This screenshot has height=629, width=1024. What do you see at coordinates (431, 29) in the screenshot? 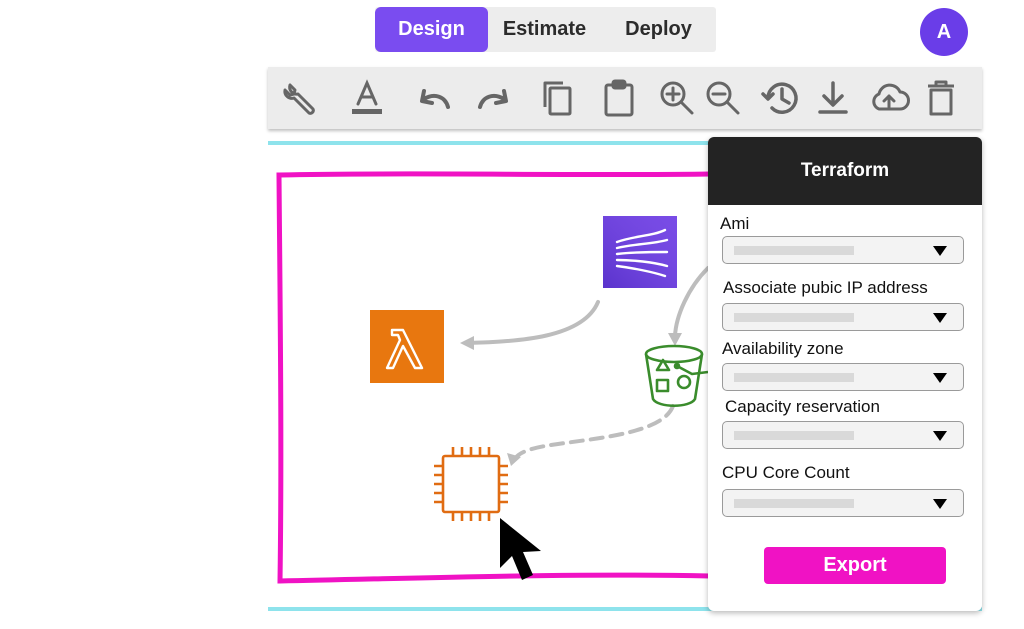
I see `tab-design: Design` at bounding box center [431, 29].